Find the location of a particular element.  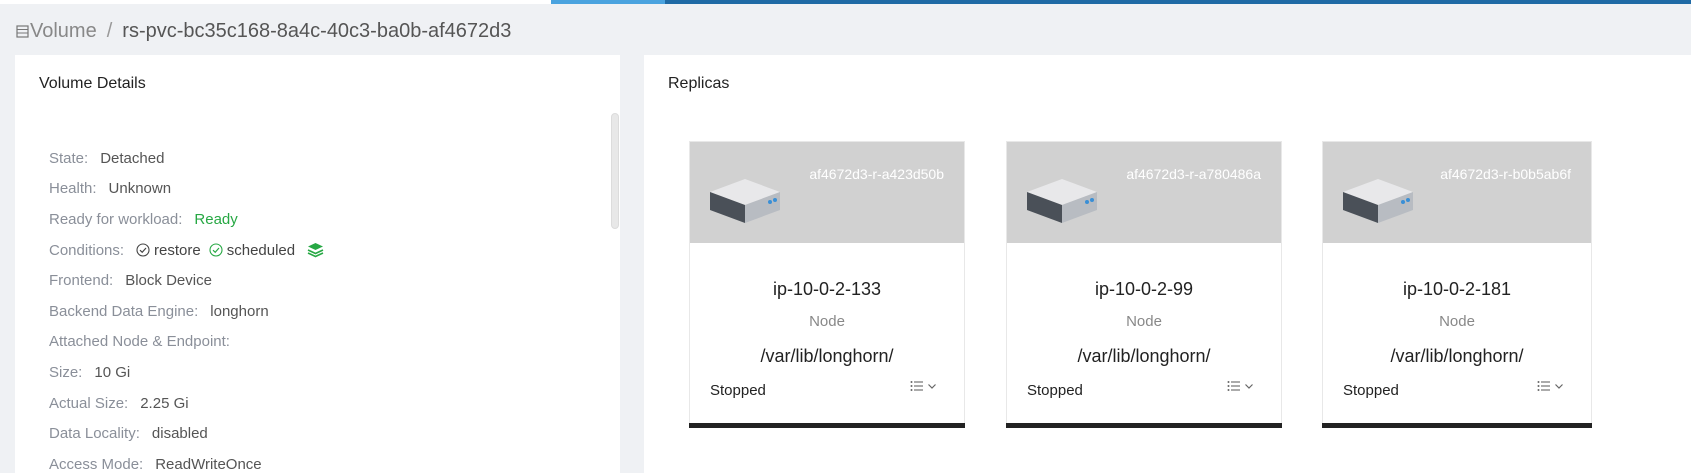

volume-icon is located at coordinates (23, 31).